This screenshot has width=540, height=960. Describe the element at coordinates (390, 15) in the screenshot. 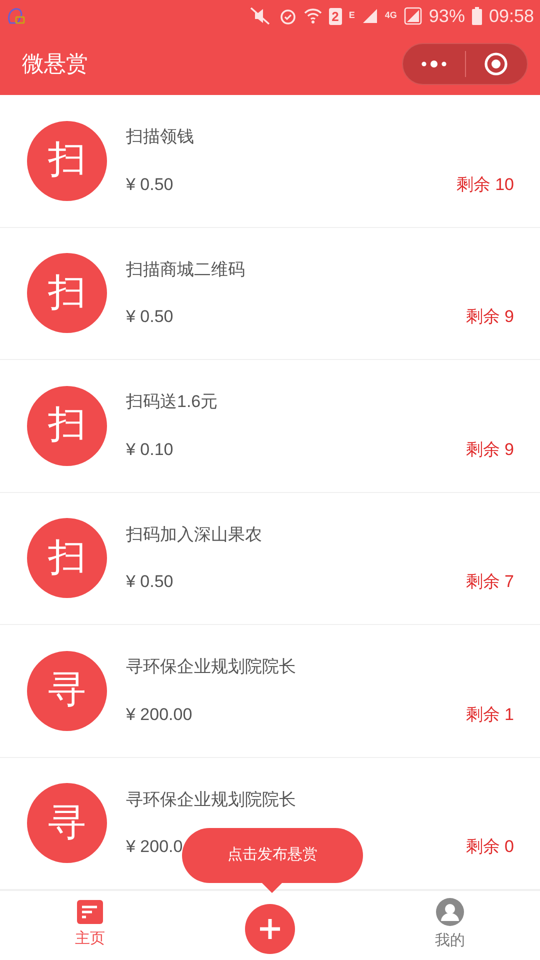

I see `network-type: 4G` at that location.